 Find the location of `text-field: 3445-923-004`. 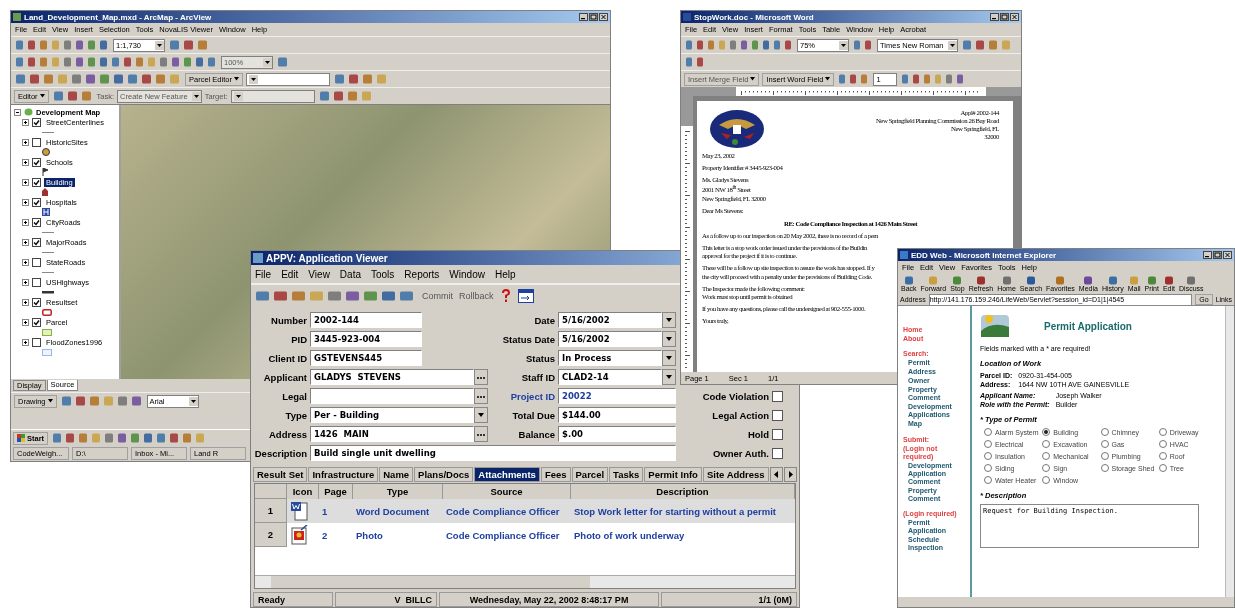

text-field: 3445-923-004 is located at coordinates (366, 339).